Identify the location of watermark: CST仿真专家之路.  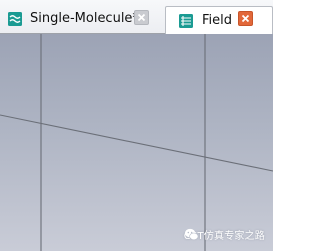
(224, 234).